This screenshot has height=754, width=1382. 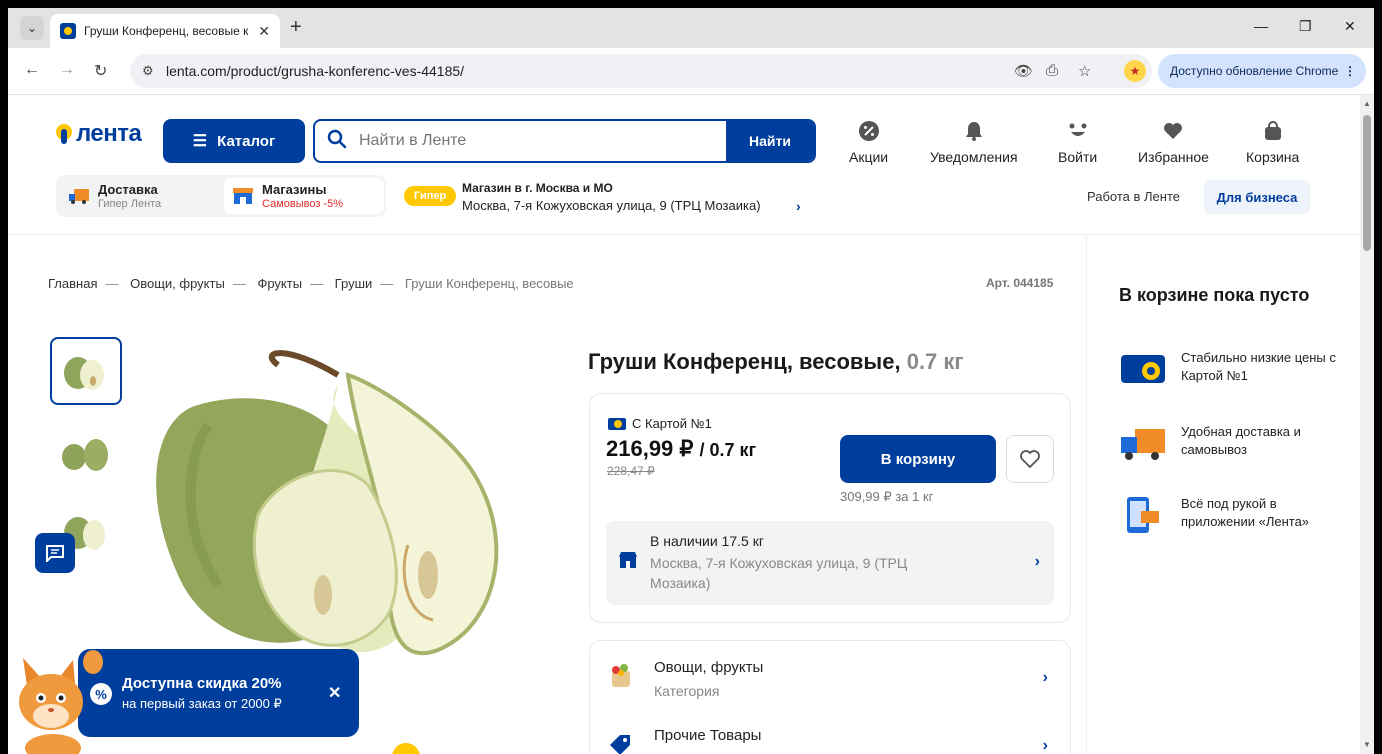 What do you see at coordinates (64, 134) in the screenshot?
I see `lenta-logo-icon` at bounding box center [64, 134].